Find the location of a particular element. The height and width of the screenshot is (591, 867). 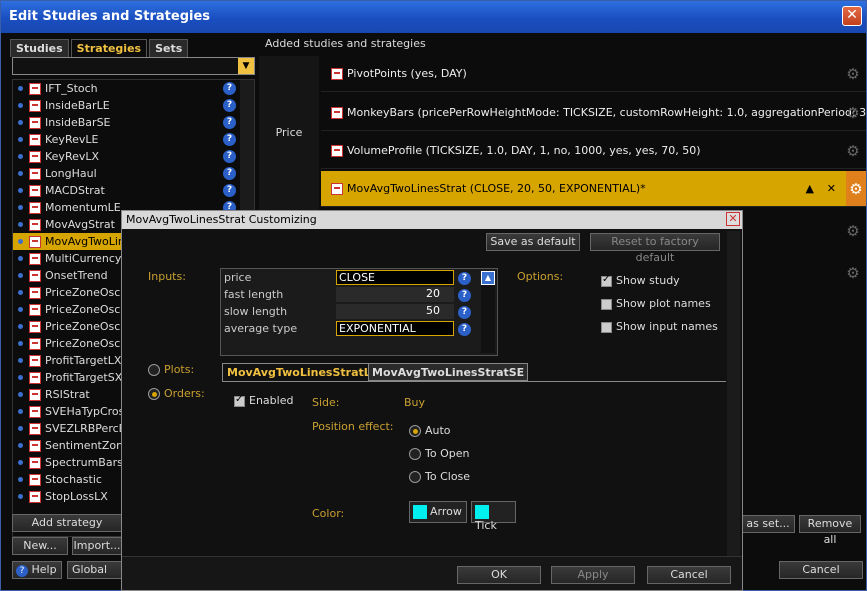

list-item: IFT_Stoch? is located at coordinates (133, 88).